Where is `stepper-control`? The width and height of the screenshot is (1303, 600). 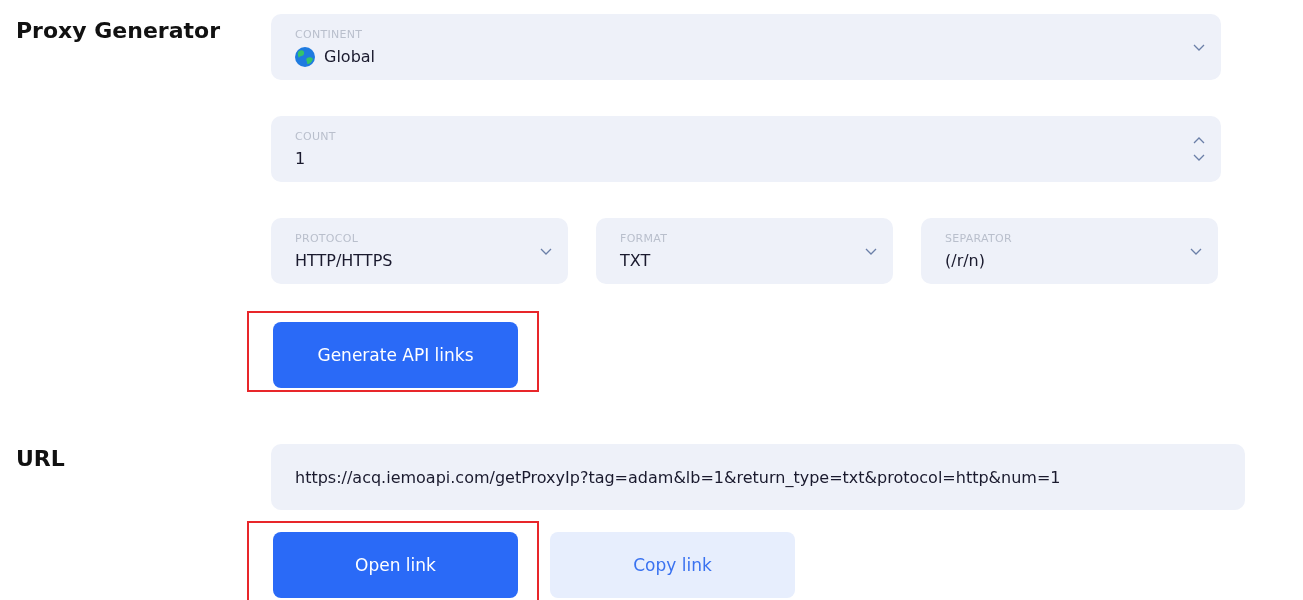
stepper-control is located at coordinates (1199, 149).